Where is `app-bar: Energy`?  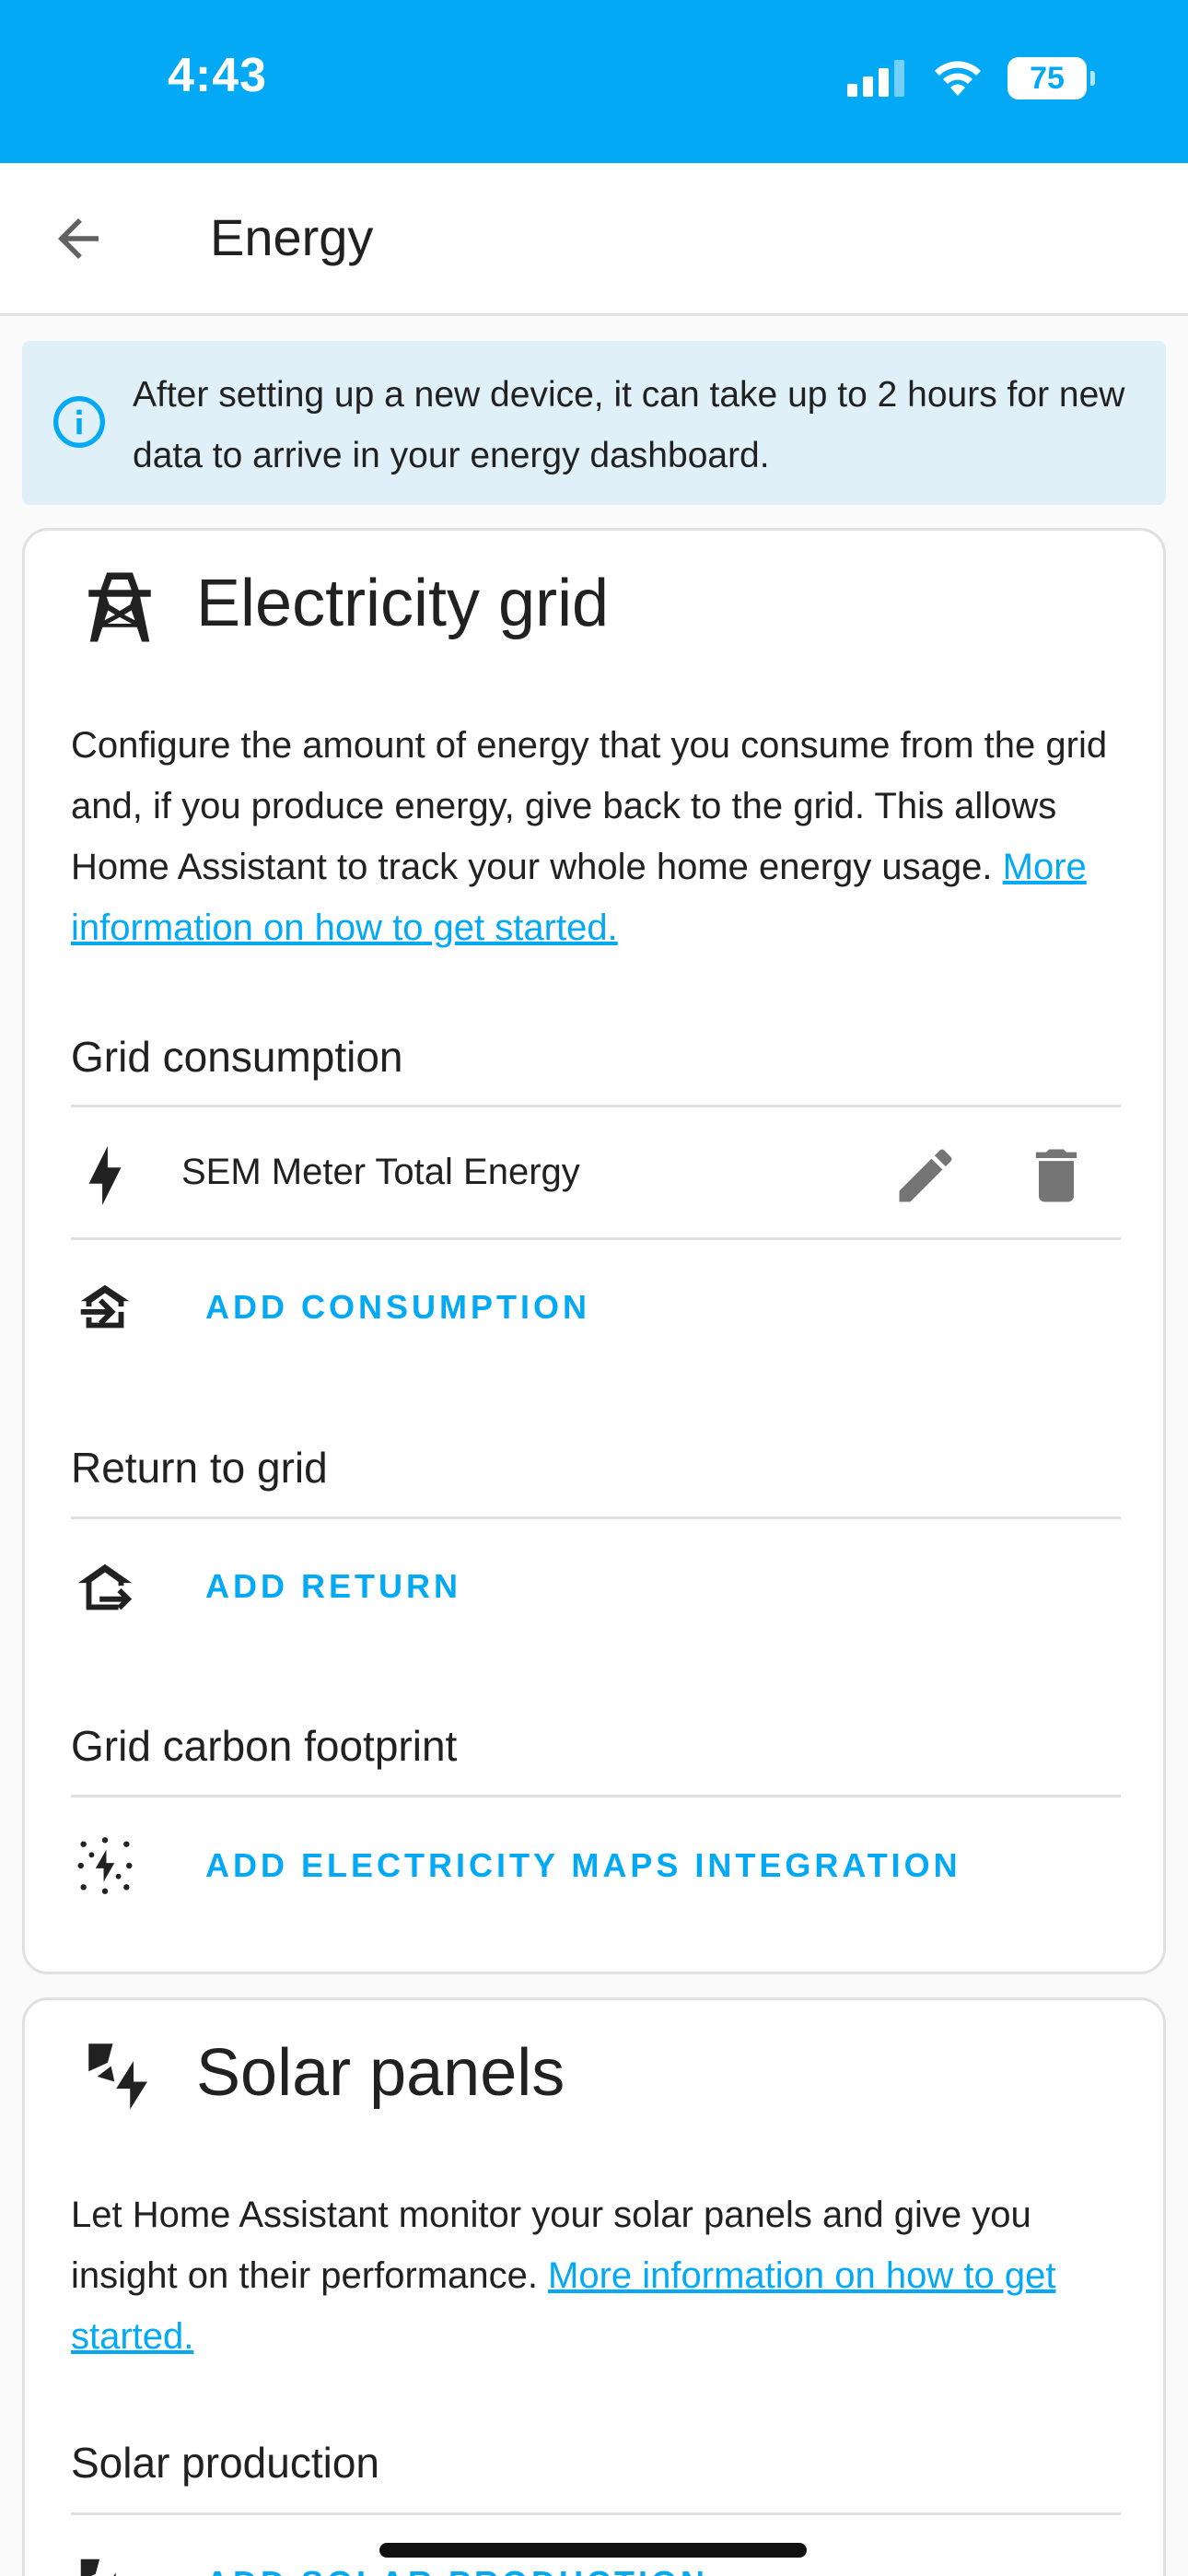
app-bar: Energy is located at coordinates (594, 239).